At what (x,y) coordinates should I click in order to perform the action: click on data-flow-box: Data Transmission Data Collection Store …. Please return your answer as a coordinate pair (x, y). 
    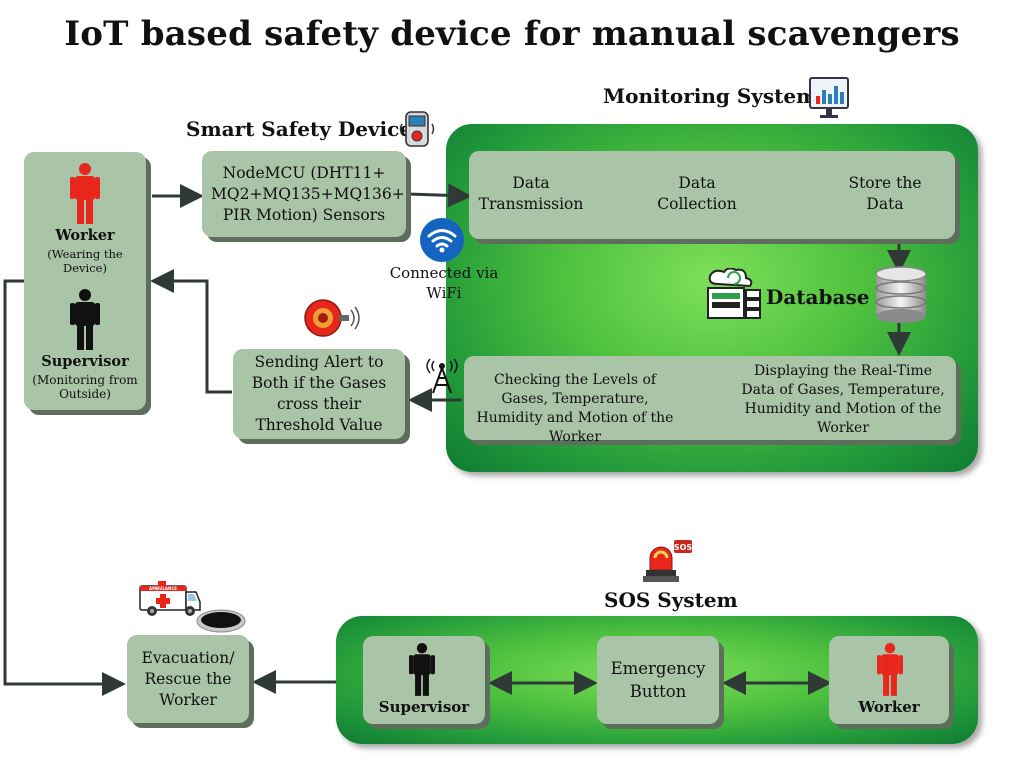
    Looking at the image, I should click on (712, 195).